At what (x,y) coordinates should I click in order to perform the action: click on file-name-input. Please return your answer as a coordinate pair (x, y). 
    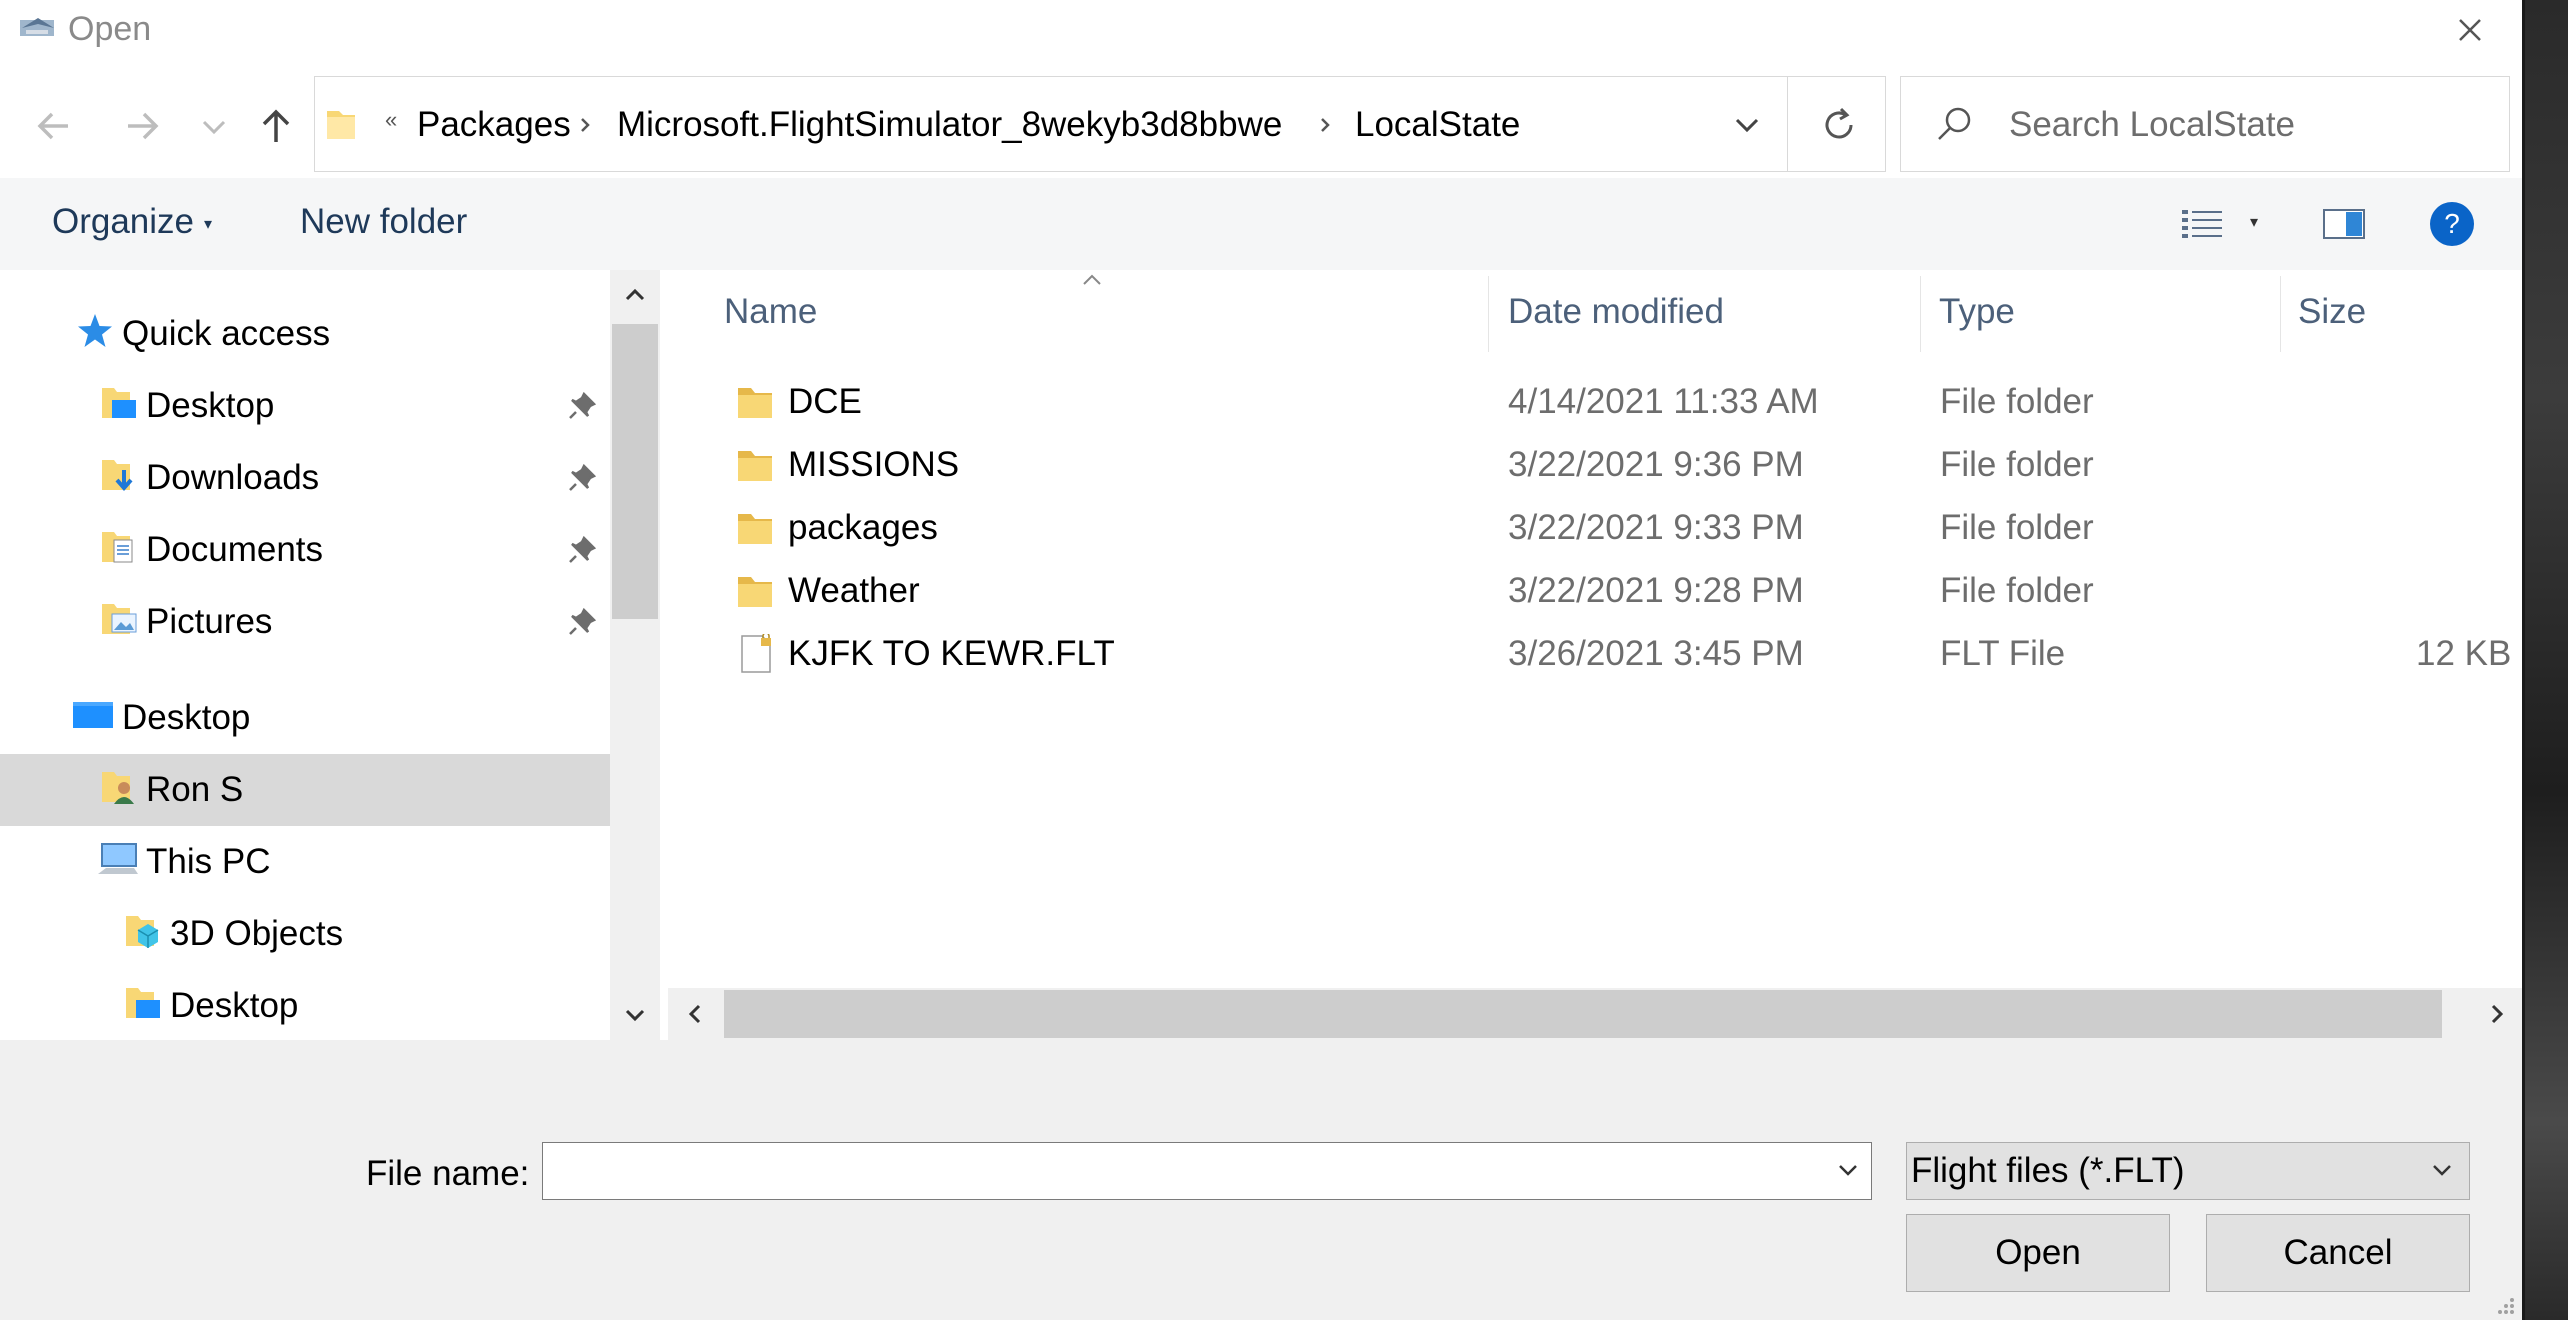
    Looking at the image, I should click on (1207, 1171).